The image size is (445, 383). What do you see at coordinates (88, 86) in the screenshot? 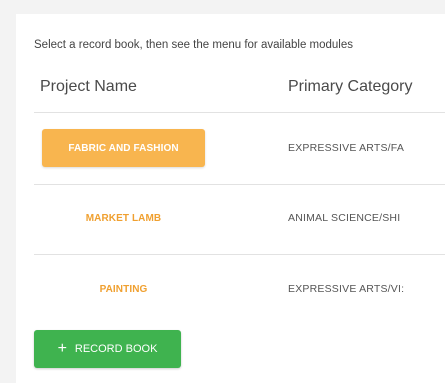
I see `column-header-project-name: Project Name` at bounding box center [88, 86].